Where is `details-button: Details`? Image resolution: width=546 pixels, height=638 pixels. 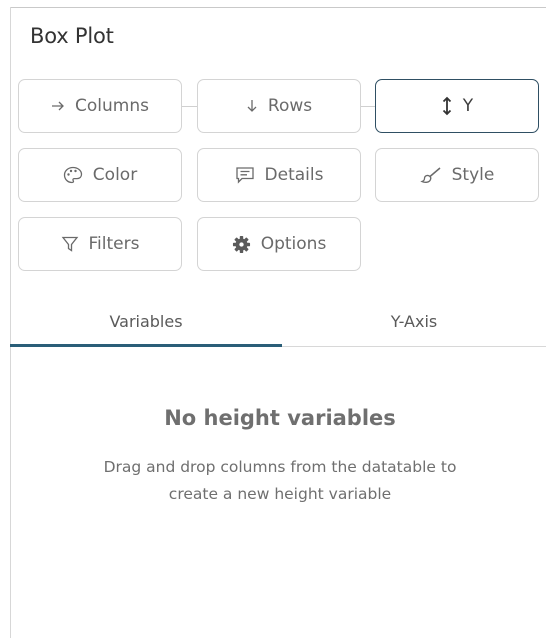 details-button: Details is located at coordinates (279, 175).